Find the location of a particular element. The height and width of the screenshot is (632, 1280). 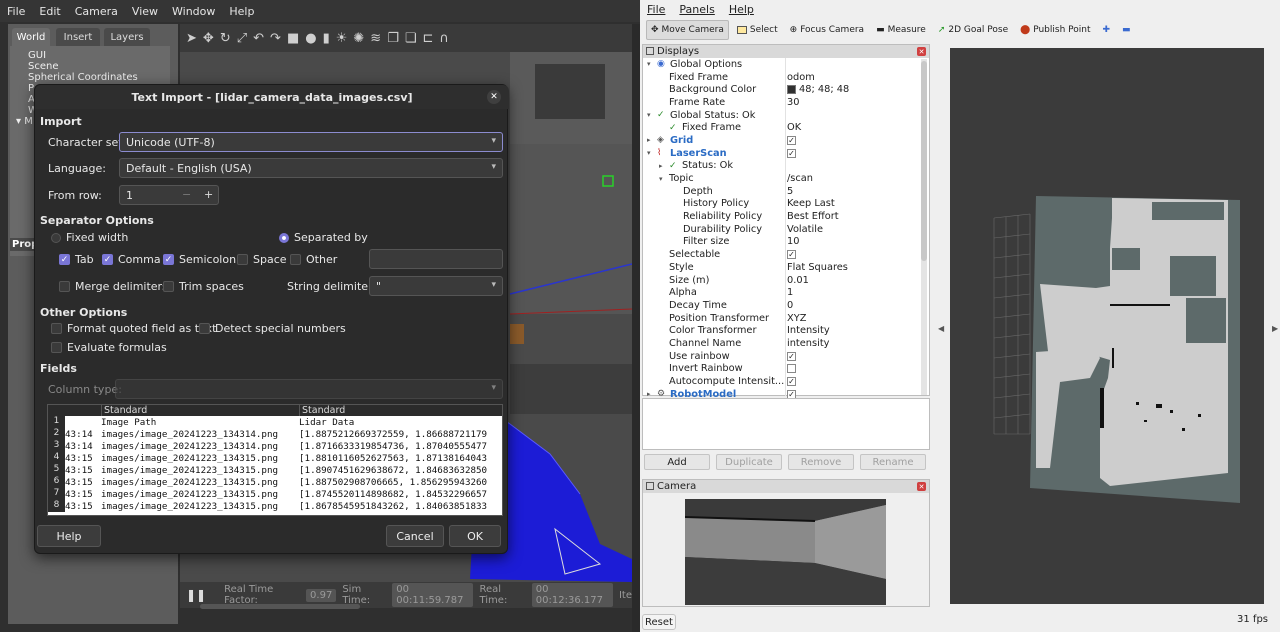

semicolon-checkbox: ✓ Semicolon is located at coordinates (199, 259).